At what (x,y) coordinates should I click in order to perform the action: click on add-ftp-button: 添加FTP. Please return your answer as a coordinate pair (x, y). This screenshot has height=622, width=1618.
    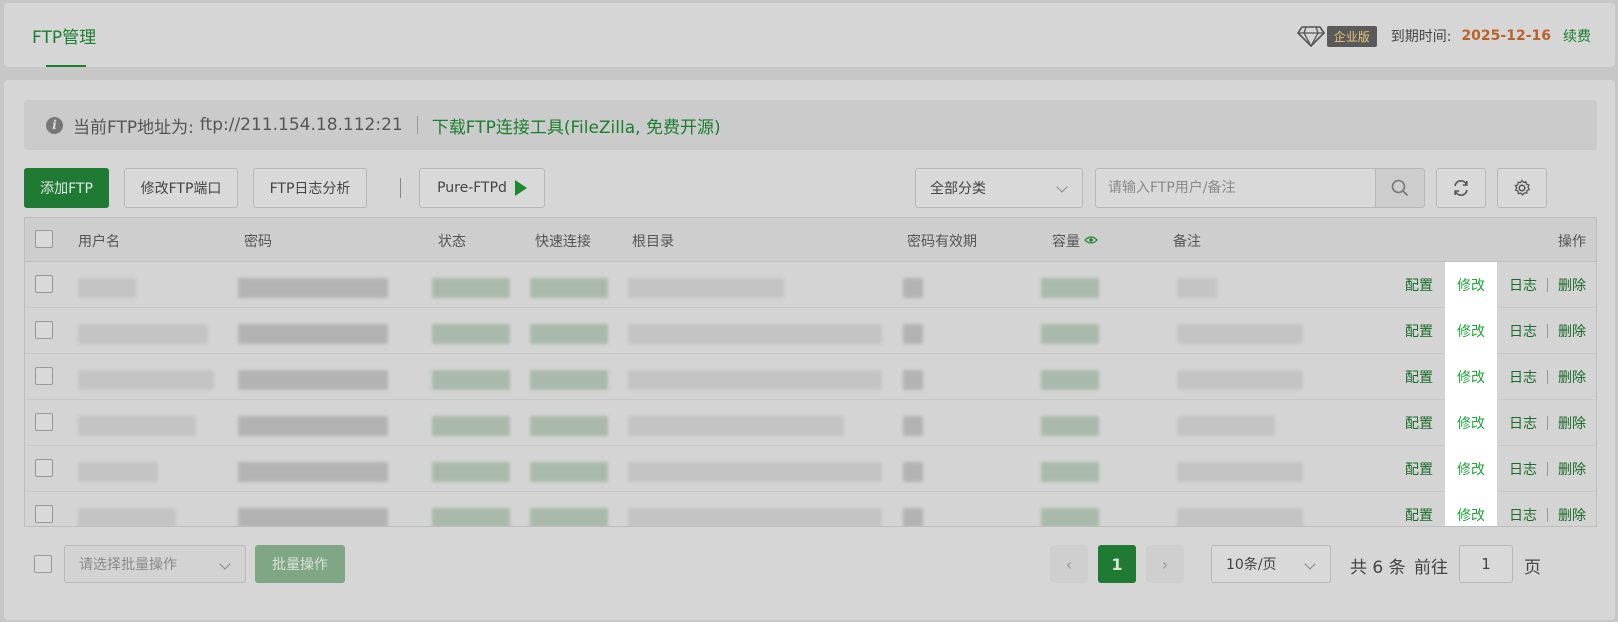
    Looking at the image, I should click on (66, 188).